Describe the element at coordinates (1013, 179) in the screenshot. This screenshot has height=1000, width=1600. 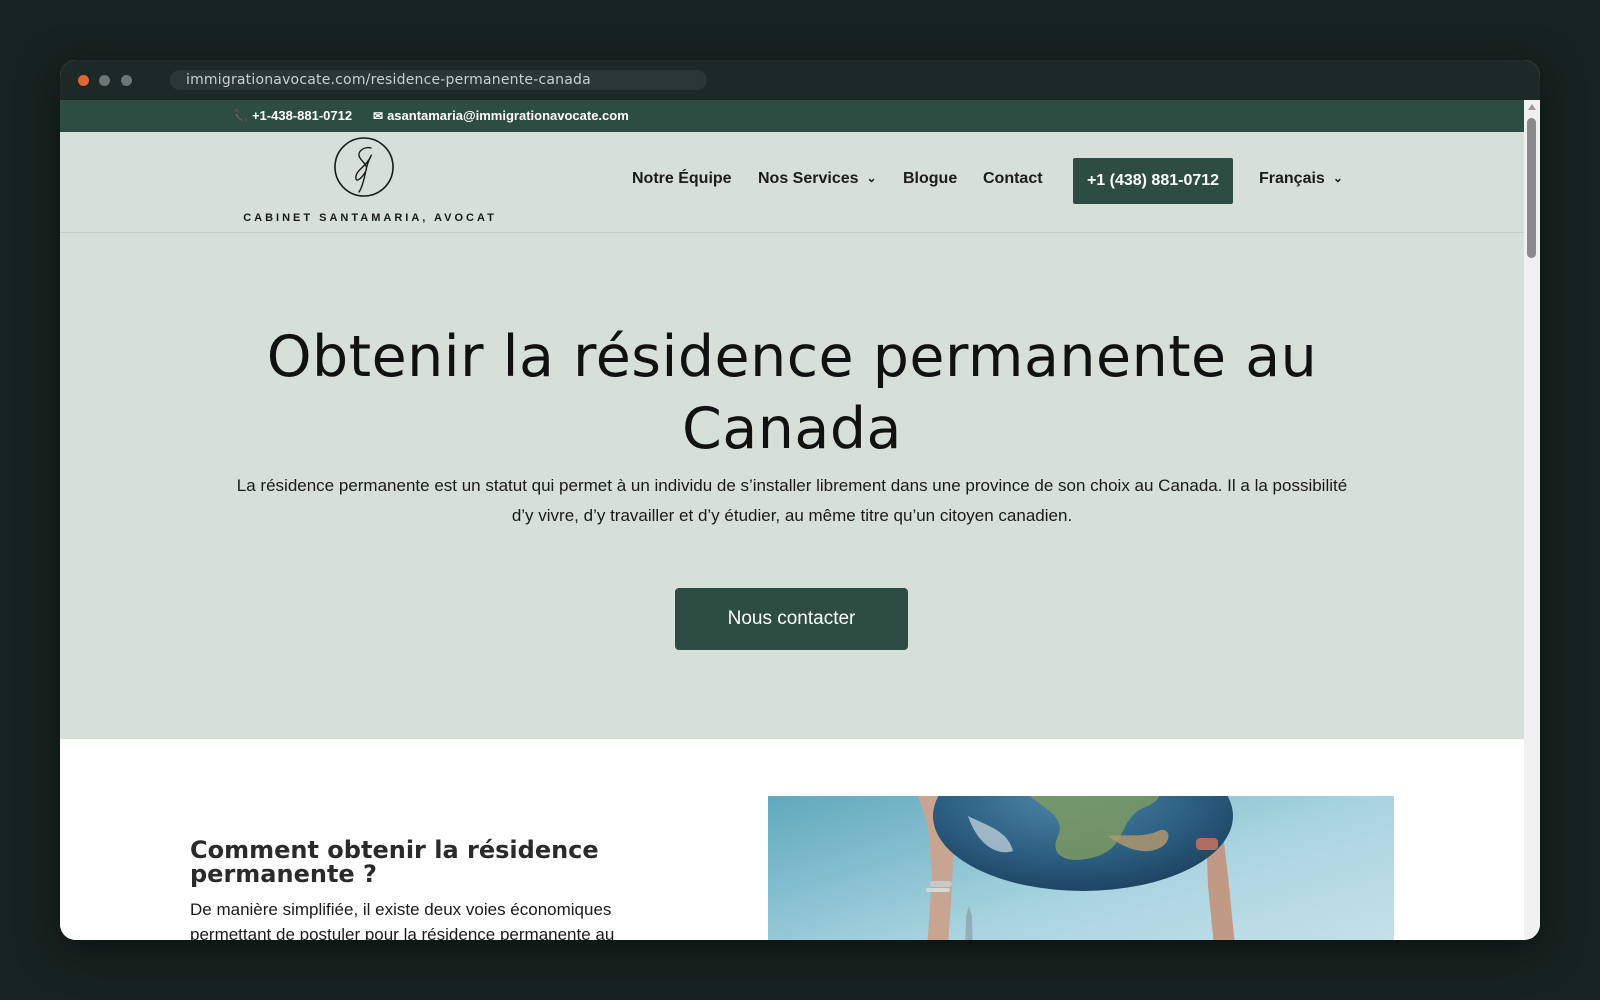
I see `nav-contact: Contact` at that location.